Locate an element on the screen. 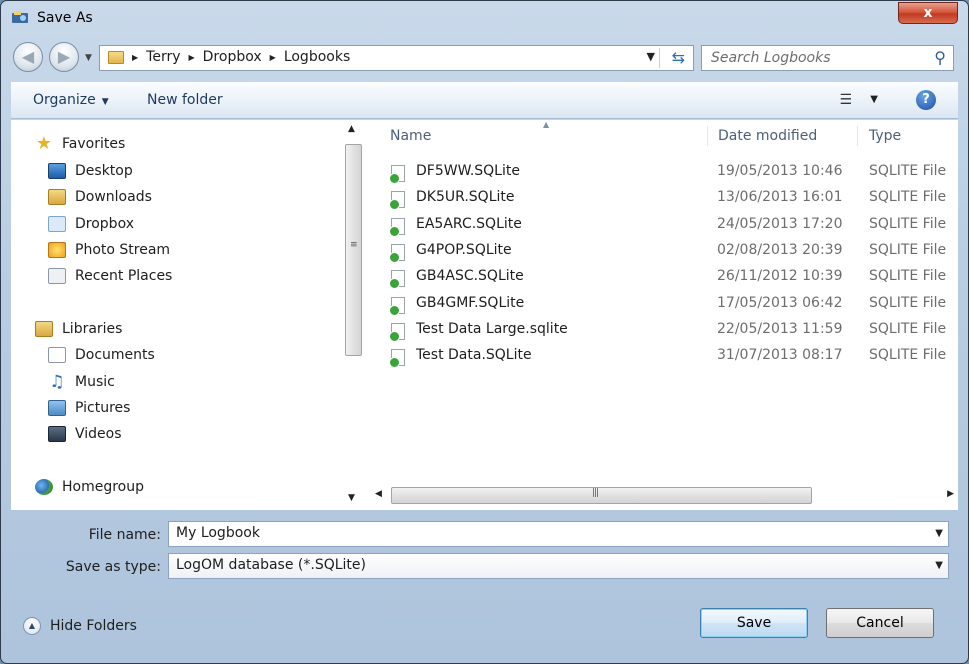 Image resolution: width=969 pixels, height=664 pixels. close-button: x is located at coordinates (928, 13).